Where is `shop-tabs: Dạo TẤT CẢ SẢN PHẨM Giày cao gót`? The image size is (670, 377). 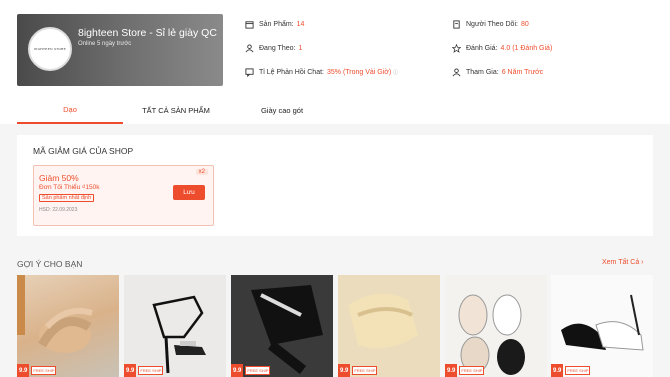 shop-tabs: Dạo TẤT CẢ SẢN PHẨM Giày cao gót is located at coordinates (335, 110).